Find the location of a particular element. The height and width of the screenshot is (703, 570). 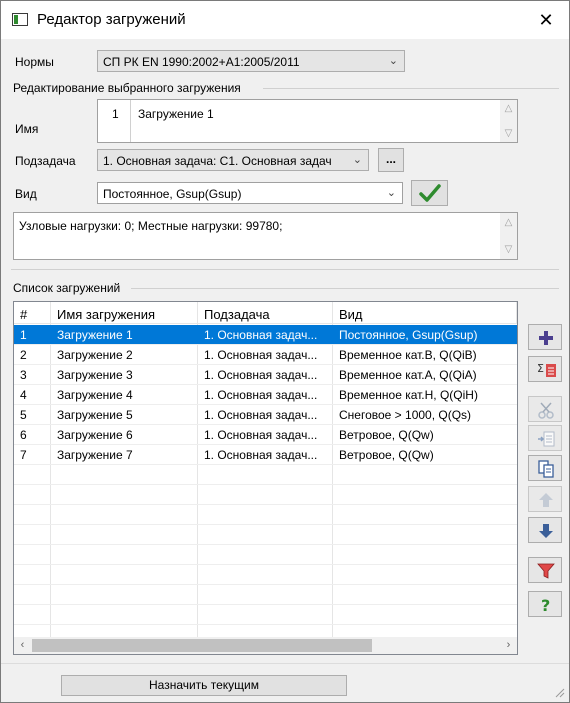

filter-button is located at coordinates (545, 570).